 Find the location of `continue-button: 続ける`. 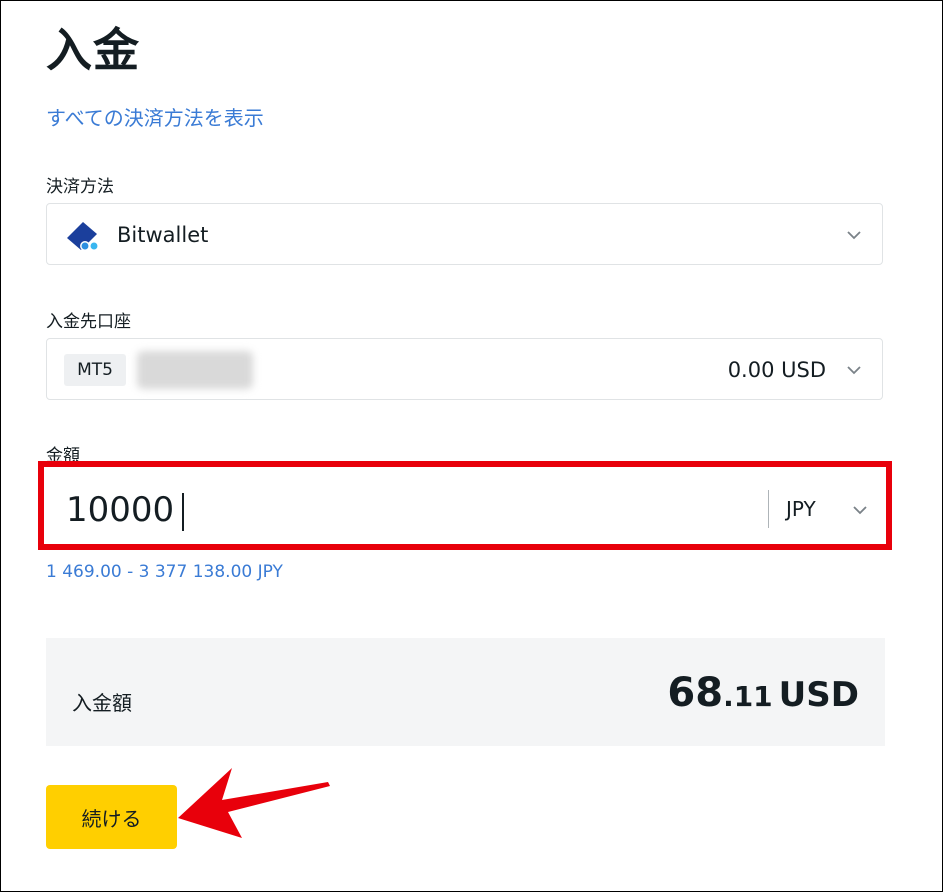

continue-button: 続ける is located at coordinates (111, 817).